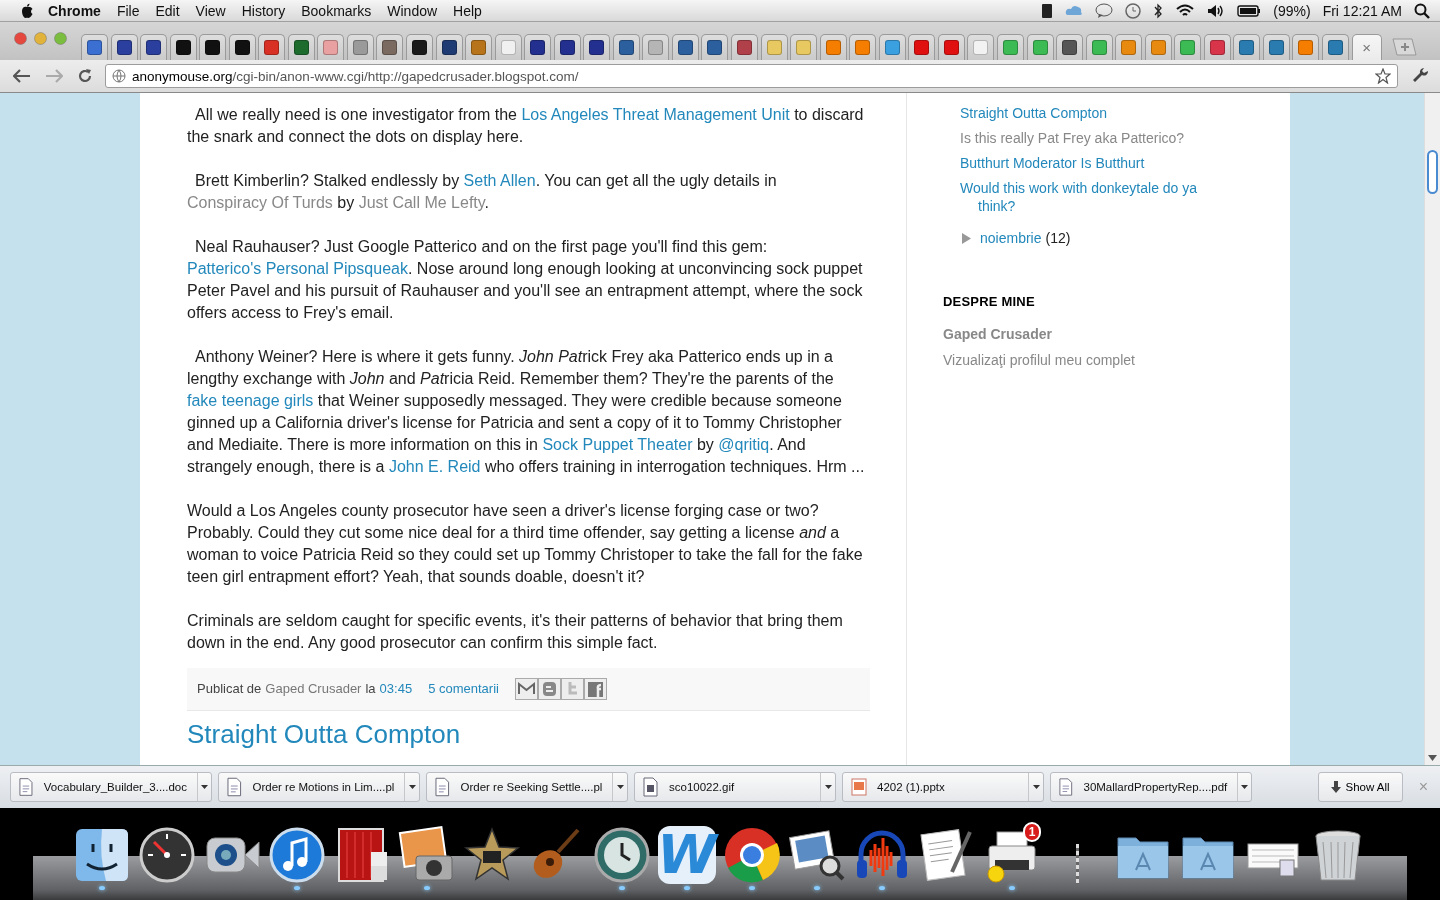 This screenshot has width=1440, height=900. I want to click on triangle-icon, so click(966, 238).